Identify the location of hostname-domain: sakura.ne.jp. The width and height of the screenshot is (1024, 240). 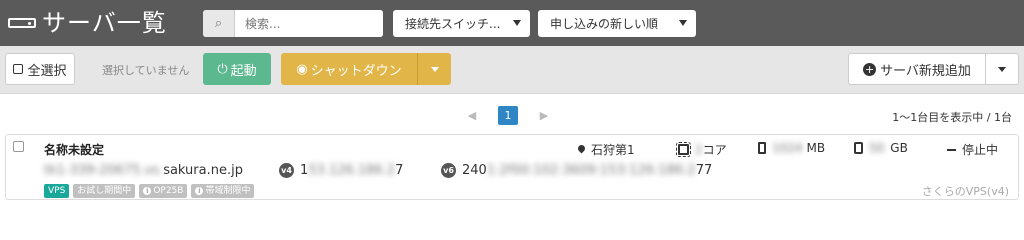
(203, 170).